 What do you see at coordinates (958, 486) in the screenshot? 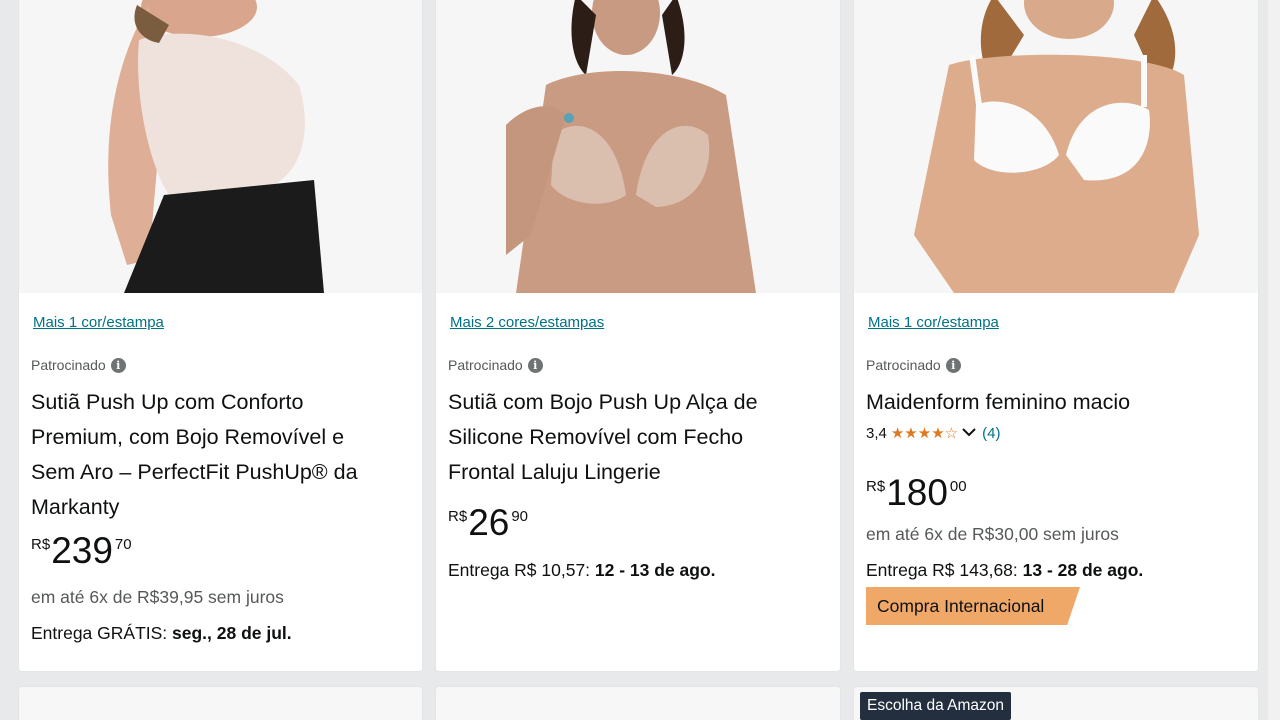
I see `price-fraction: 00` at bounding box center [958, 486].